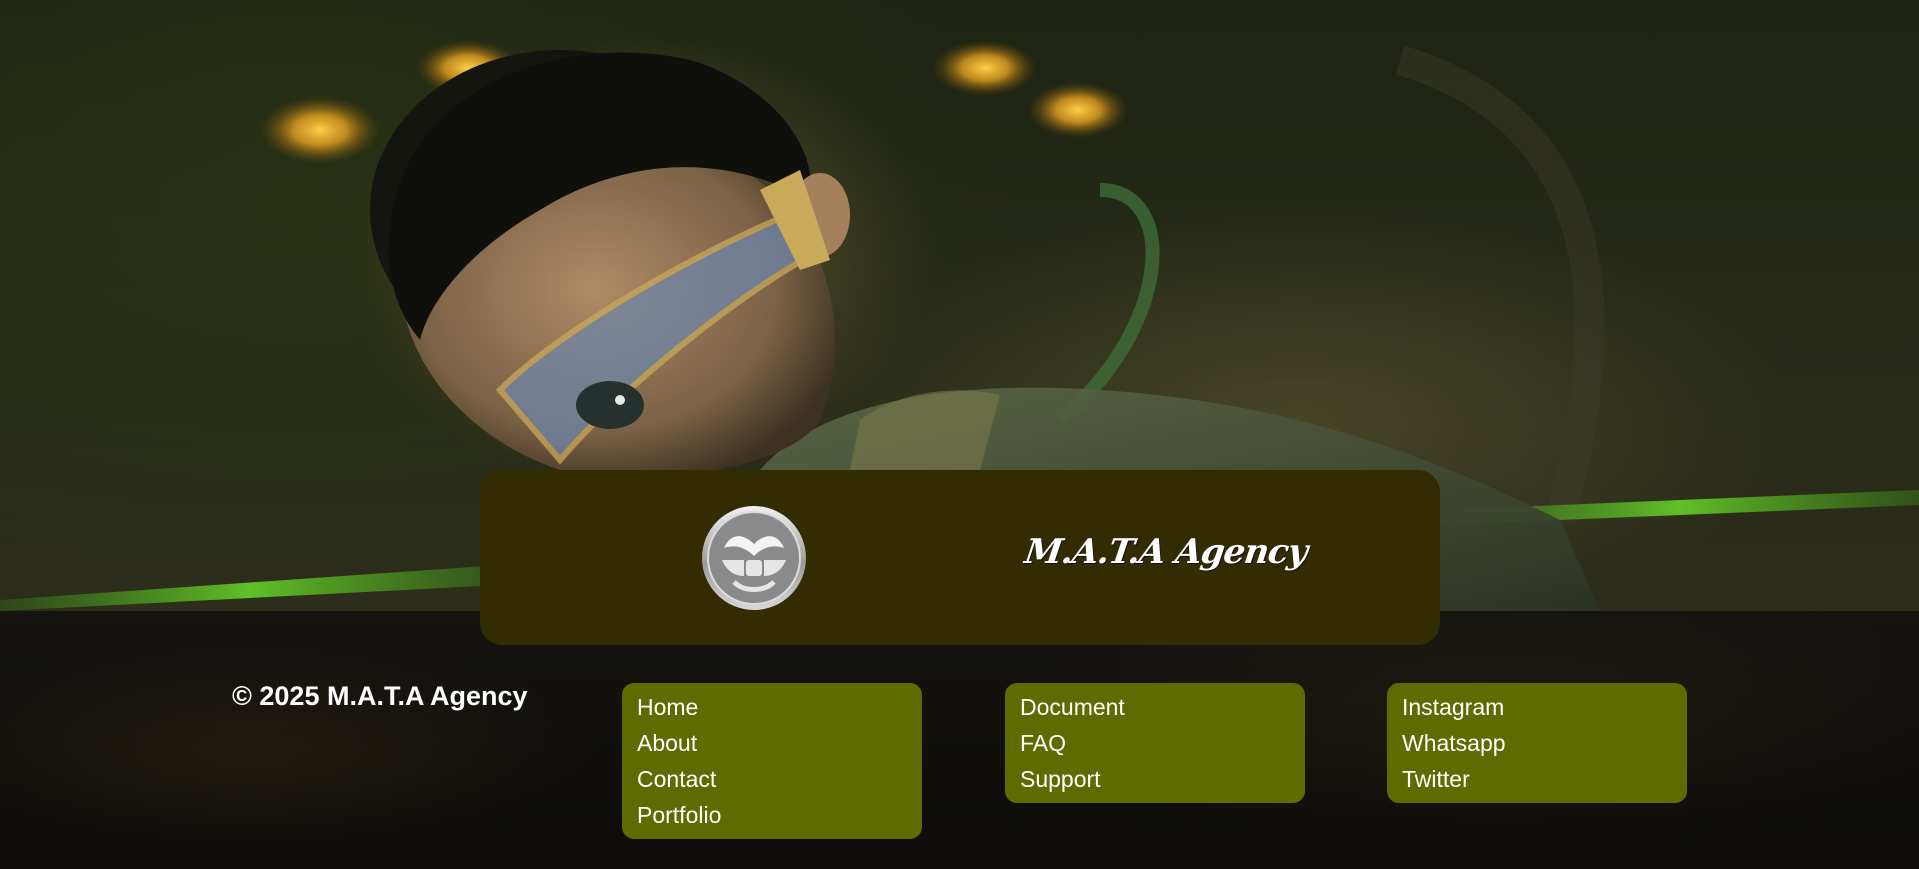 This screenshot has height=869, width=1919. I want to click on footer-link-twitter: Twitter, so click(1537, 779).